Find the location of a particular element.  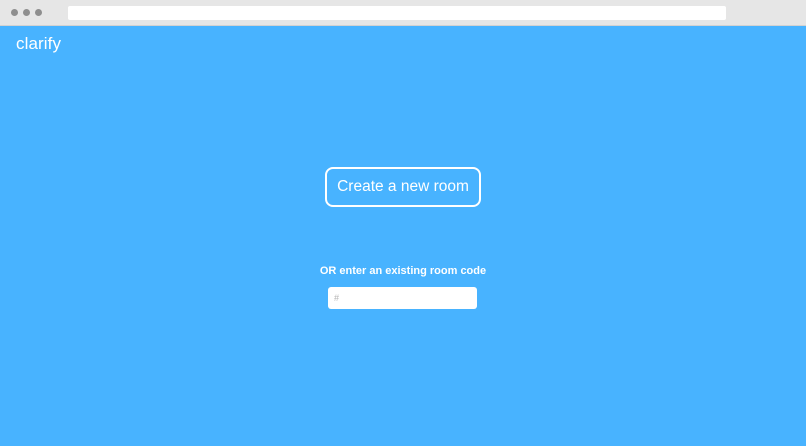

window-maximize-dot is located at coordinates (38, 12).